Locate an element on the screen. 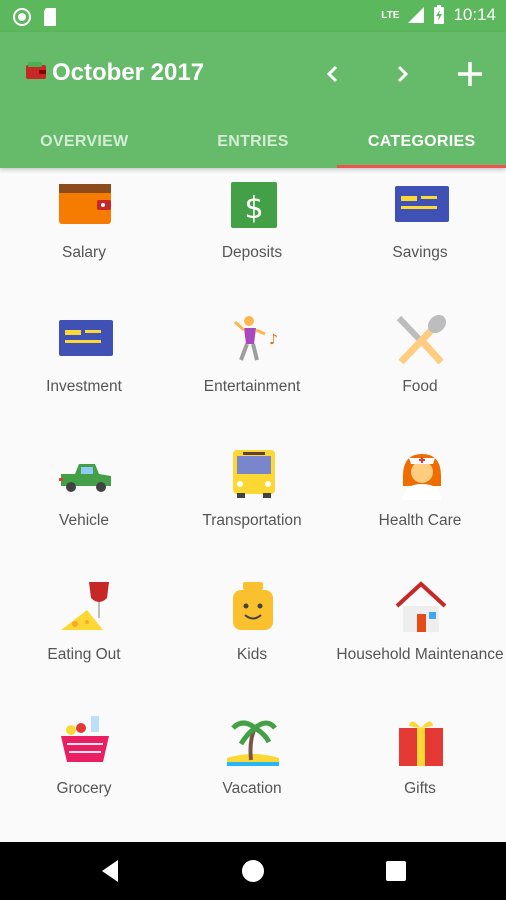  tab-categories: CATEGORIES is located at coordinates (421, 142).